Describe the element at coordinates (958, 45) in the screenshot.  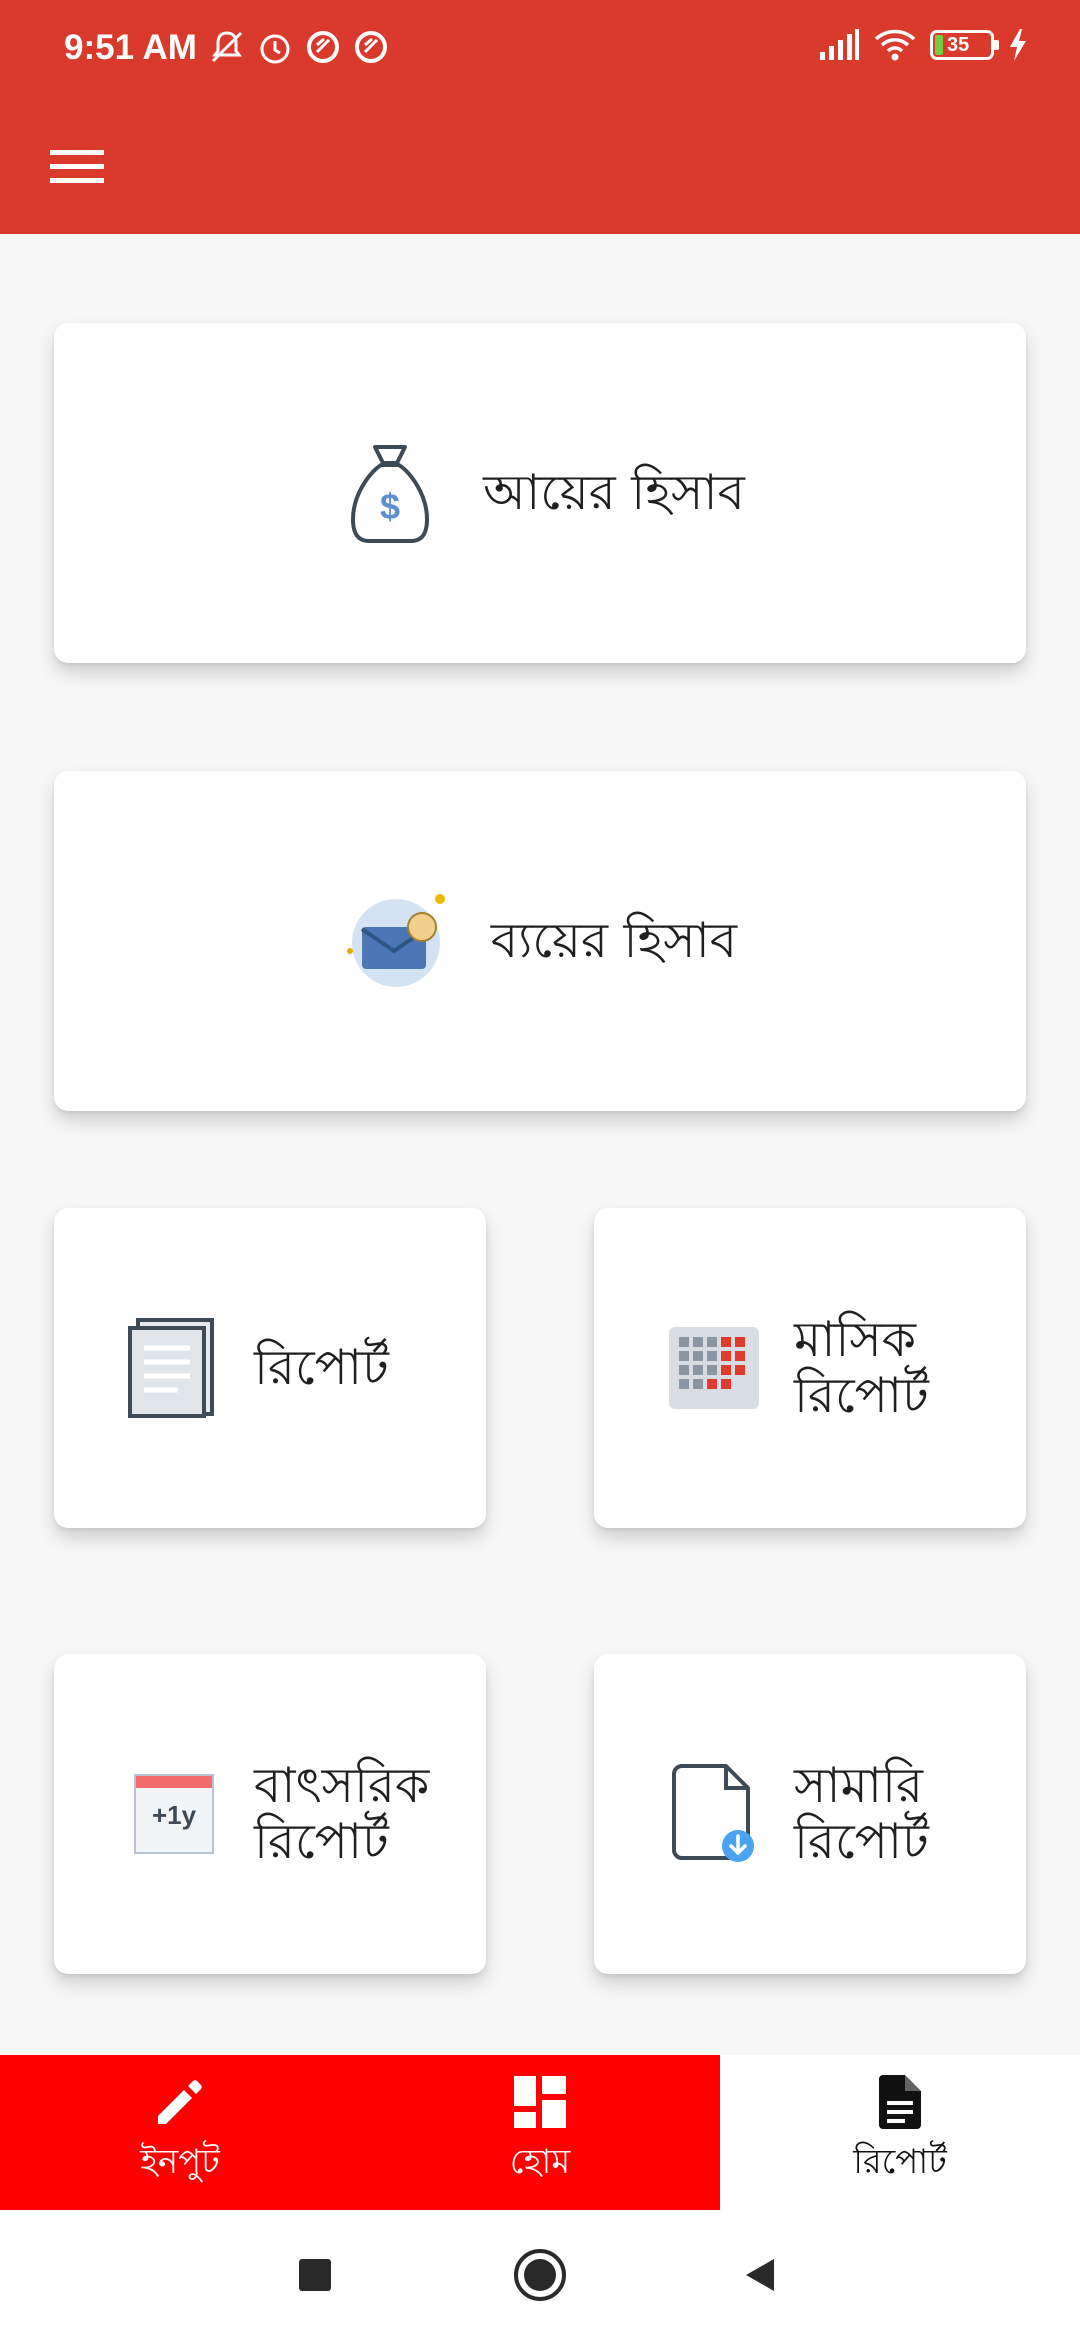
I see `battery-level: 35` at that location.